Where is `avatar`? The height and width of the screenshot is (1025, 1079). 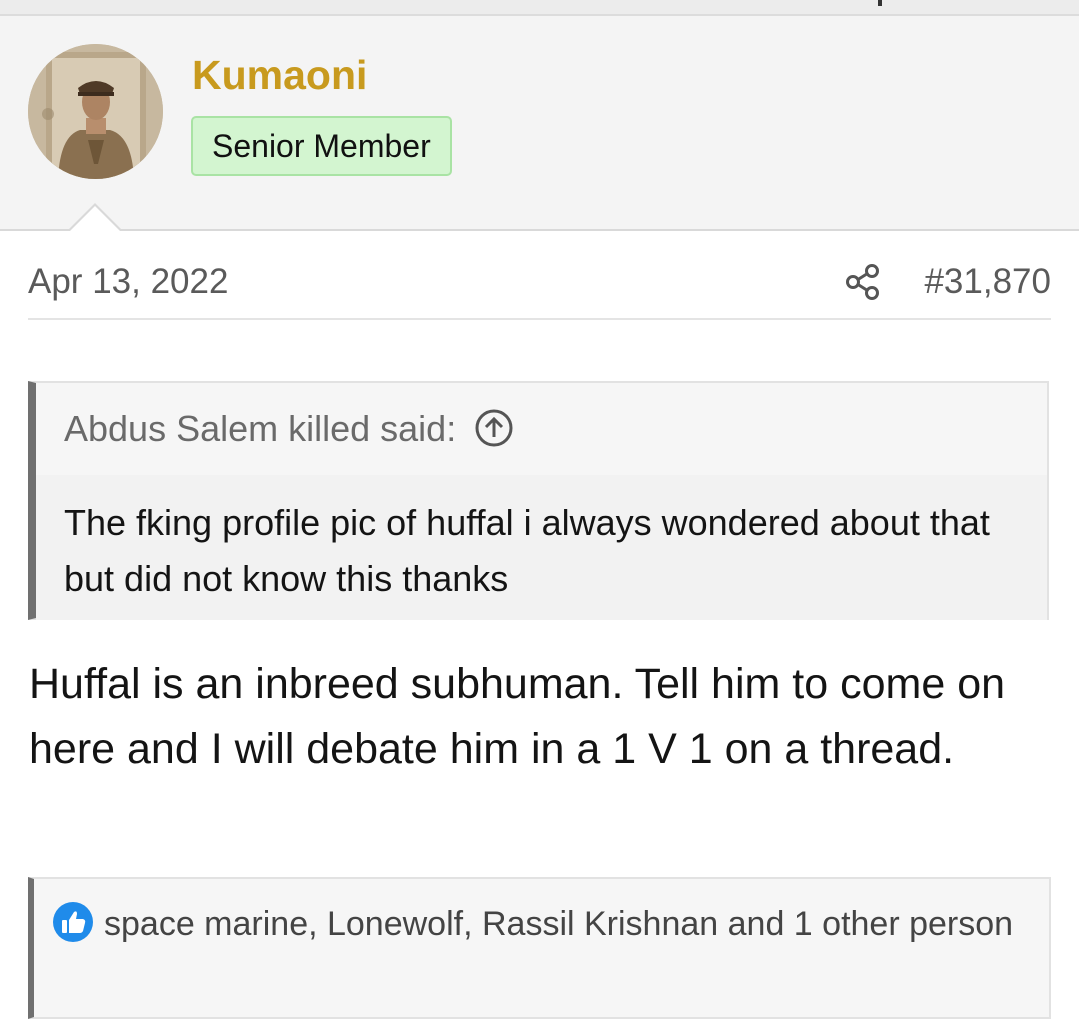
avatar is located at coordinates (95, 111).